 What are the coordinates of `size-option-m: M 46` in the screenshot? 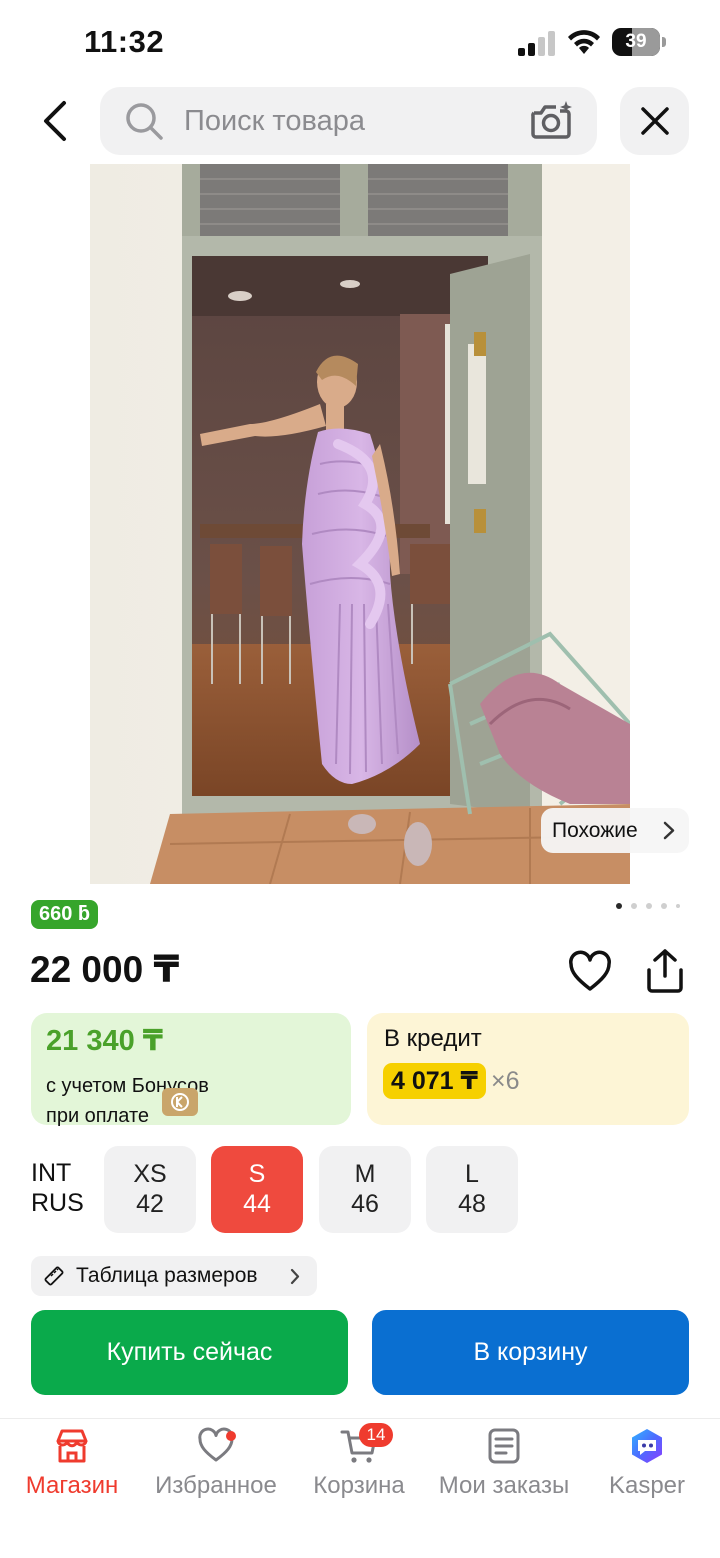 It's located at (365, 1189).